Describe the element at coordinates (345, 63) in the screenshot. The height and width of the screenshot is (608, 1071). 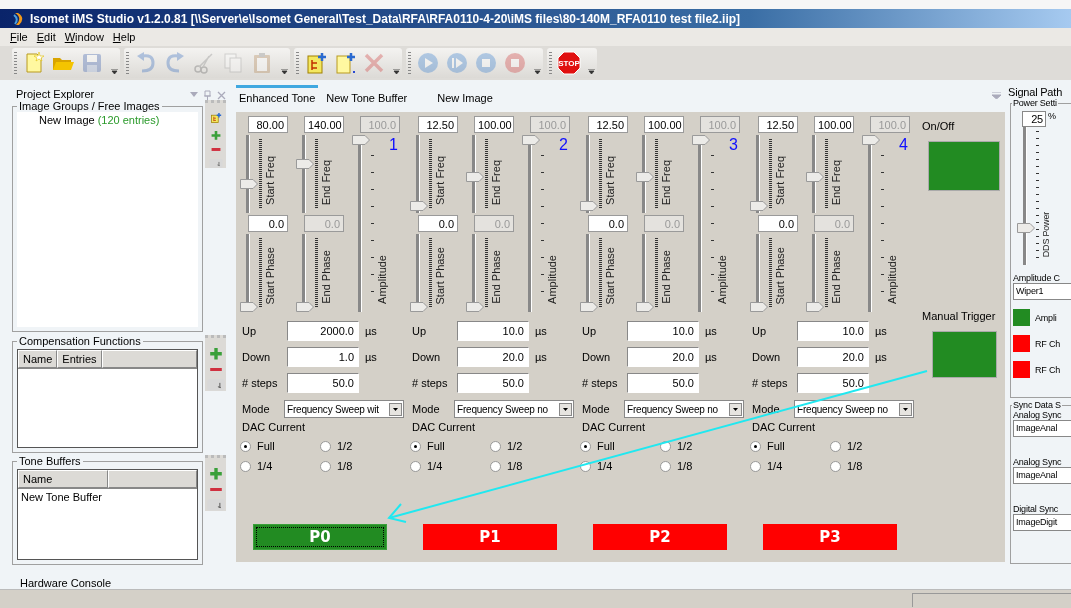
I see `add-document-icon` at that location.